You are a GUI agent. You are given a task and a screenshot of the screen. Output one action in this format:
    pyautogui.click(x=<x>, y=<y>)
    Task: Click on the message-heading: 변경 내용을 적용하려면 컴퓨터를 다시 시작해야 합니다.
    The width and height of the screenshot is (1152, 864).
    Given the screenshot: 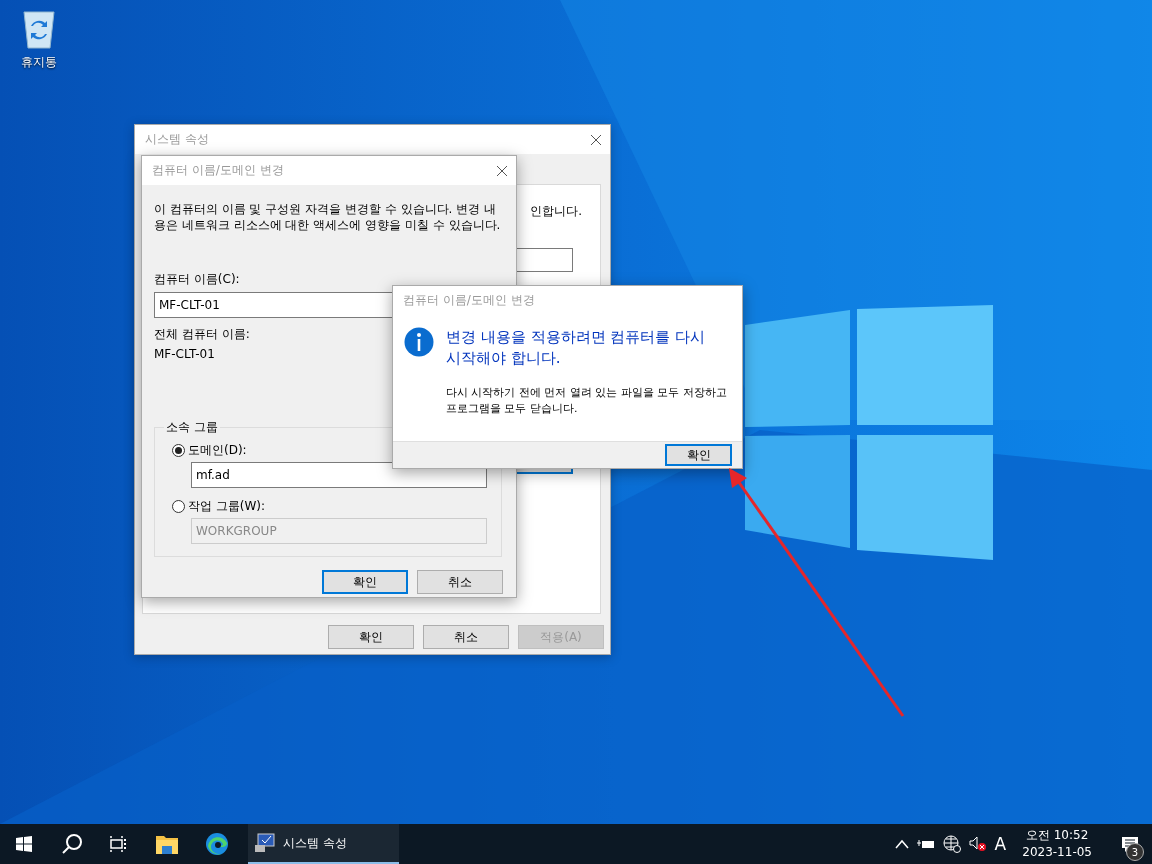 What is the action you would take?
    pyautogui.click(x=576, y=348)
    